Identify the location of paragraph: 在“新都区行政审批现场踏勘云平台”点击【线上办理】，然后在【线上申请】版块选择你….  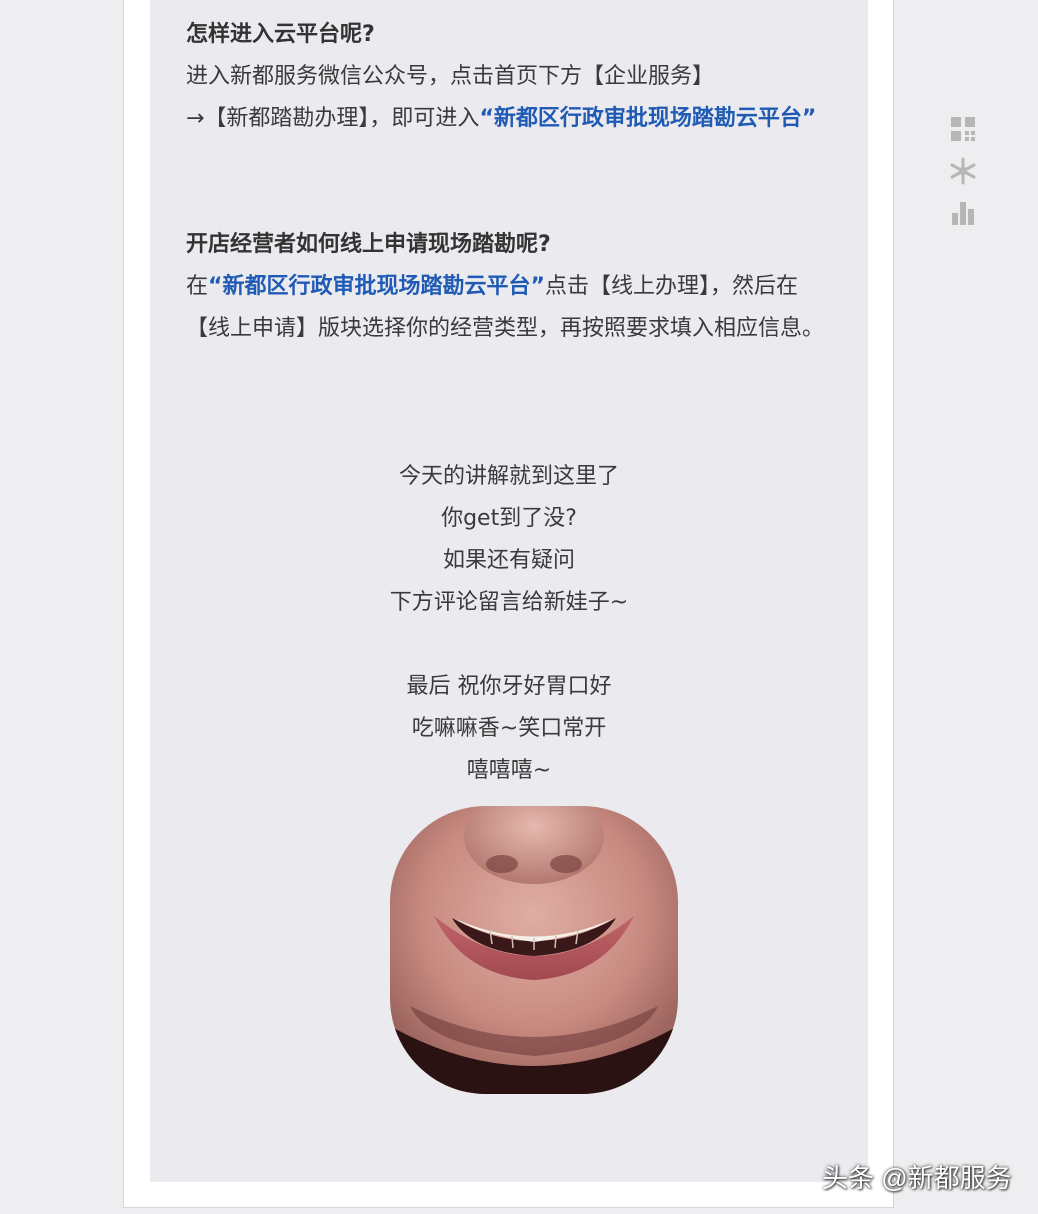
(506, 308).